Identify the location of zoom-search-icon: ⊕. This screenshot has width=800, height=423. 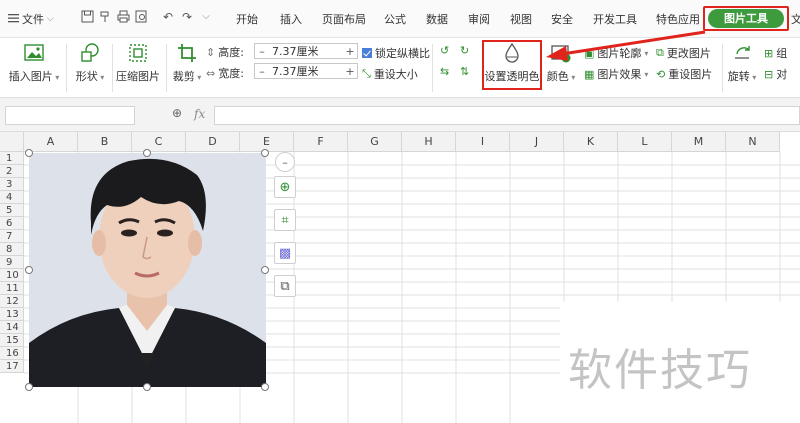
(177, 113).